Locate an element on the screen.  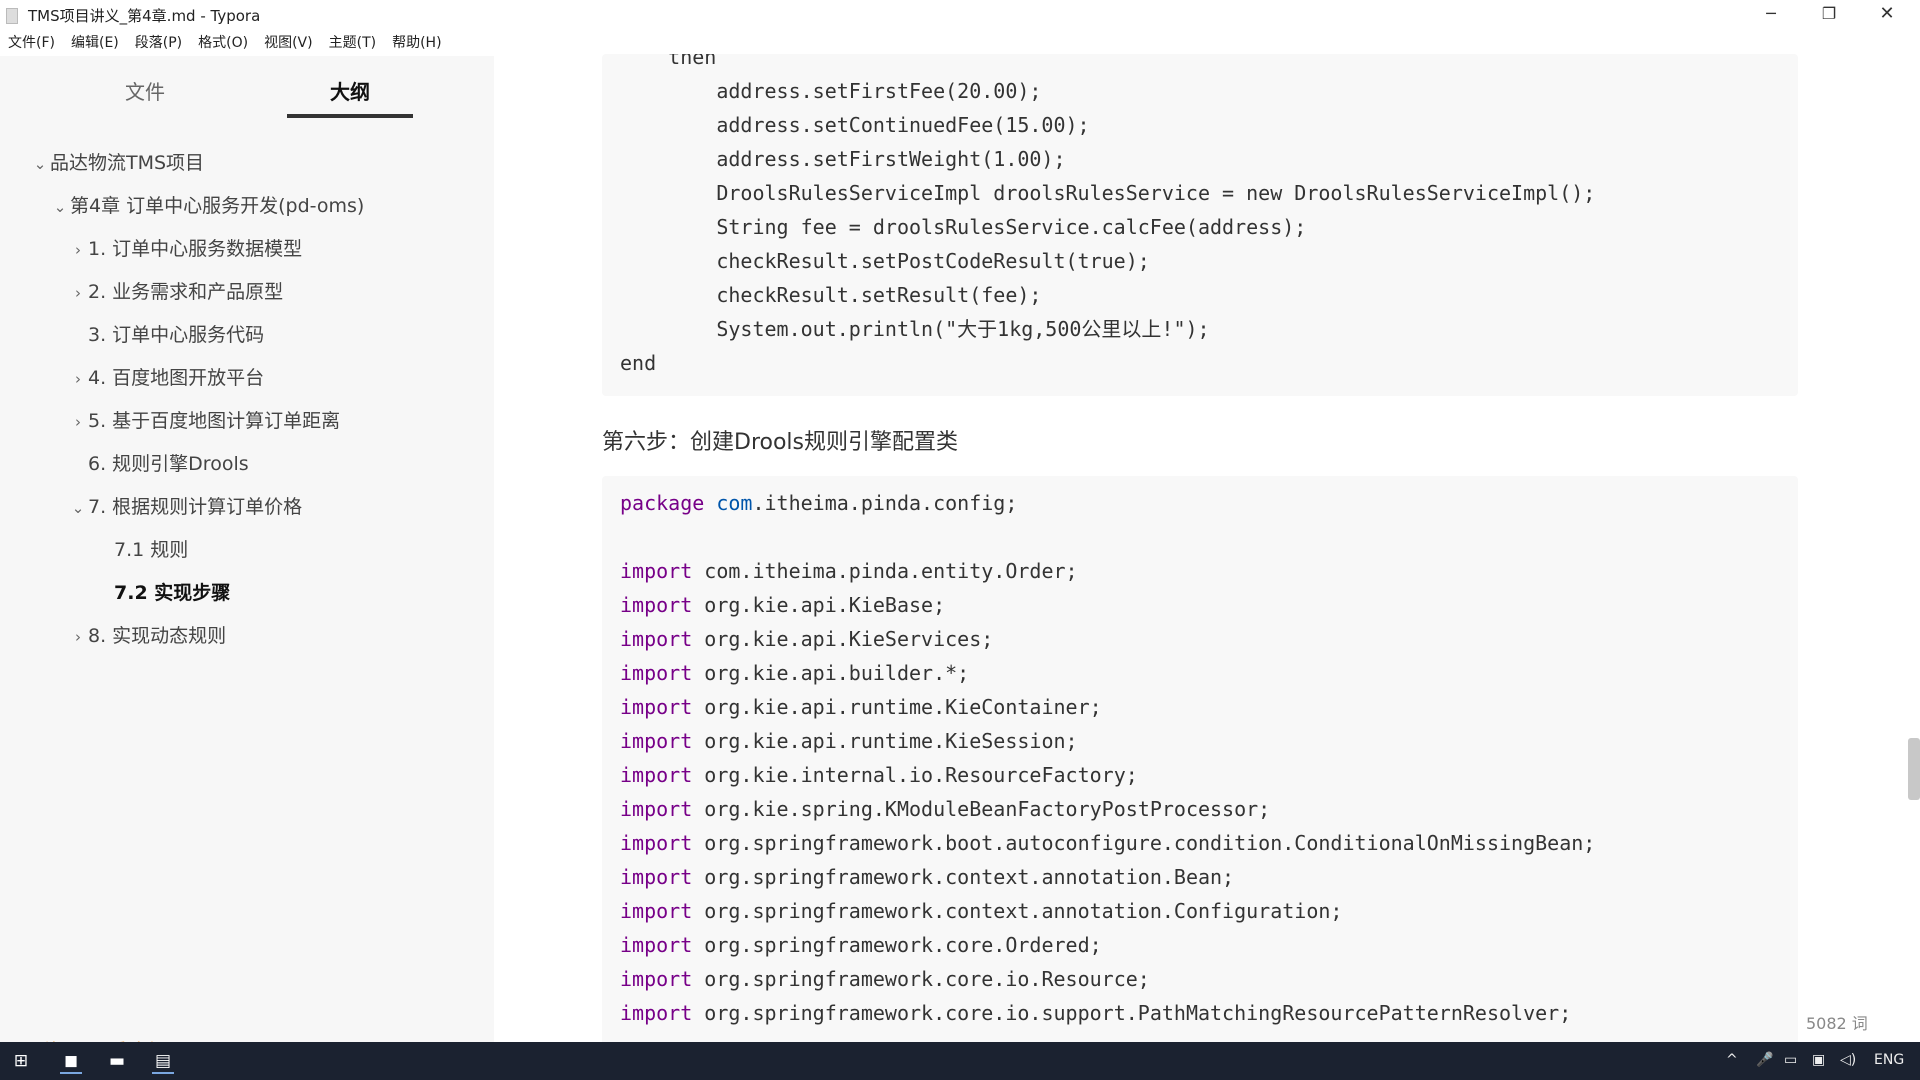
outline-item: › 4. 百度地图开放平台 is located at coordinates (166, 378).